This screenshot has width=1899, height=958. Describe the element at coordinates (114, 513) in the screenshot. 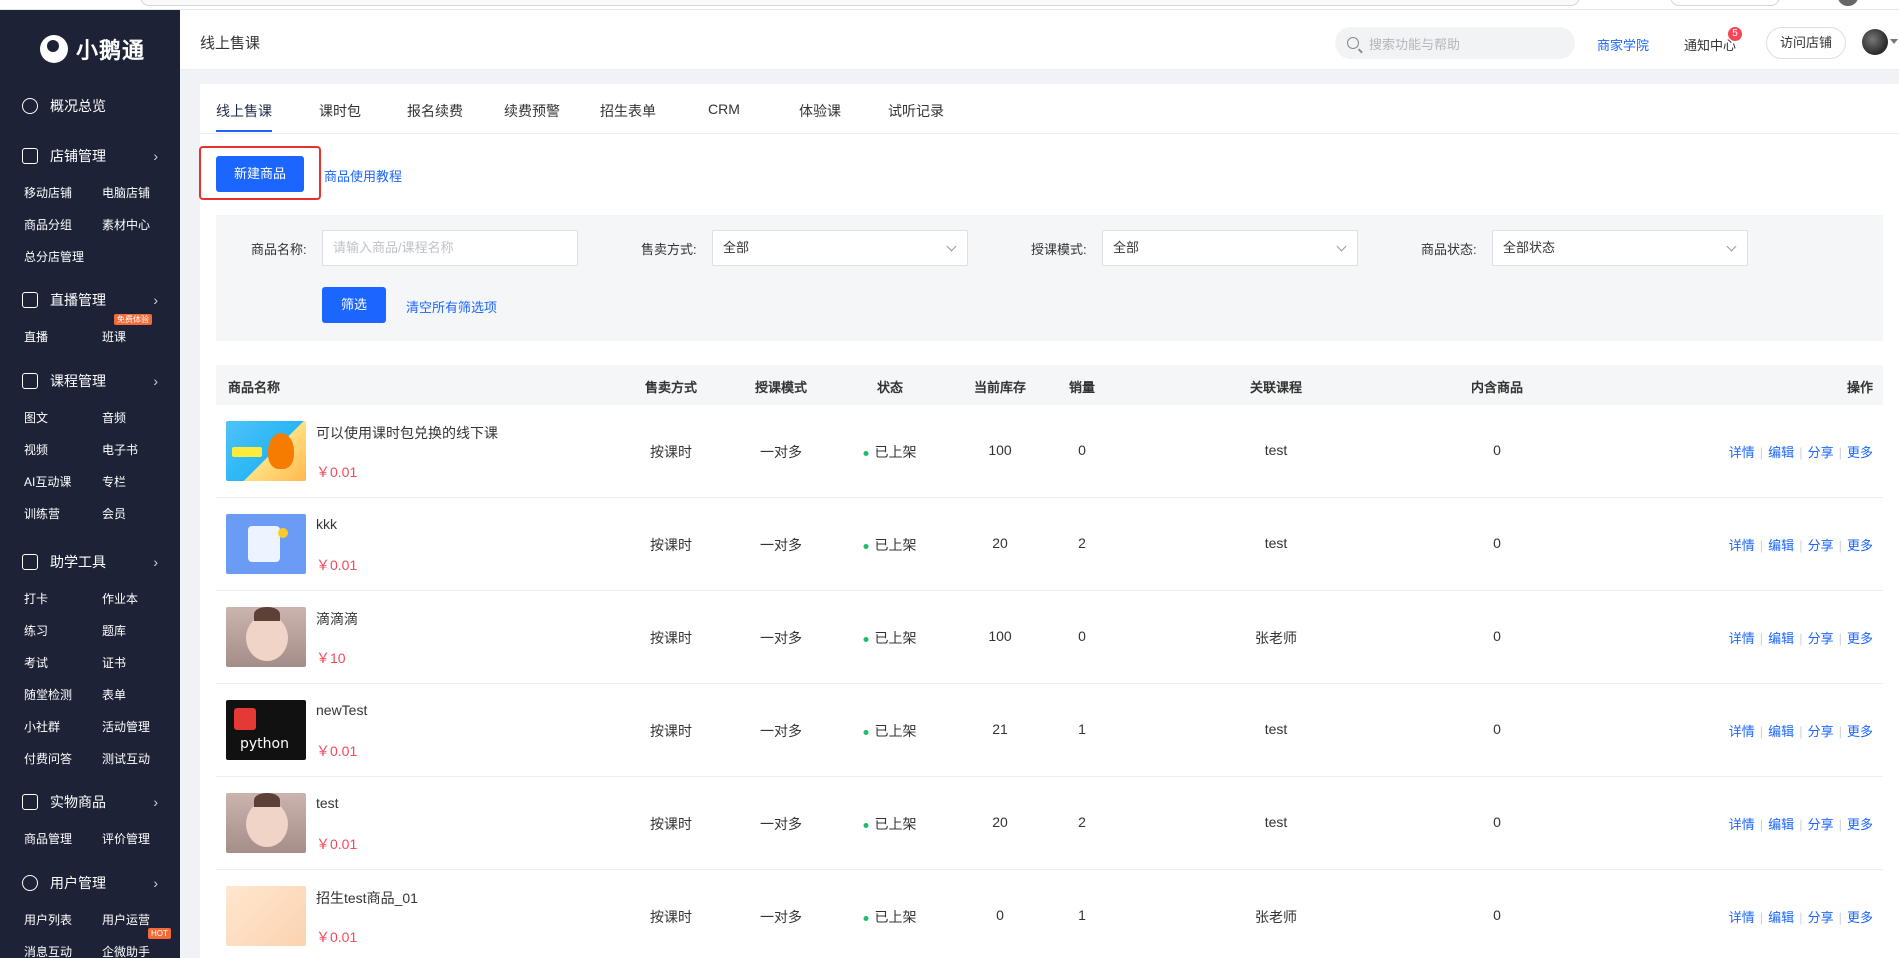

I see `sidebar-item-membership: 会员` at that location.